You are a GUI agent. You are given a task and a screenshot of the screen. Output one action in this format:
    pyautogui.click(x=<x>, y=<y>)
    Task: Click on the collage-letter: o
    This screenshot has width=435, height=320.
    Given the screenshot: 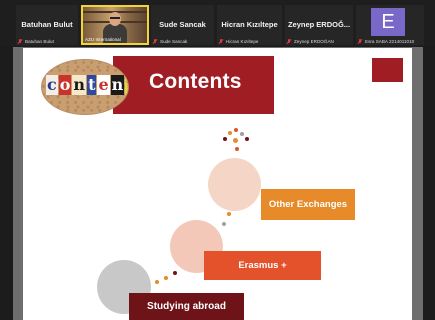 What is the action you would take?
    pyautogui.click(x=65, y=85)
    